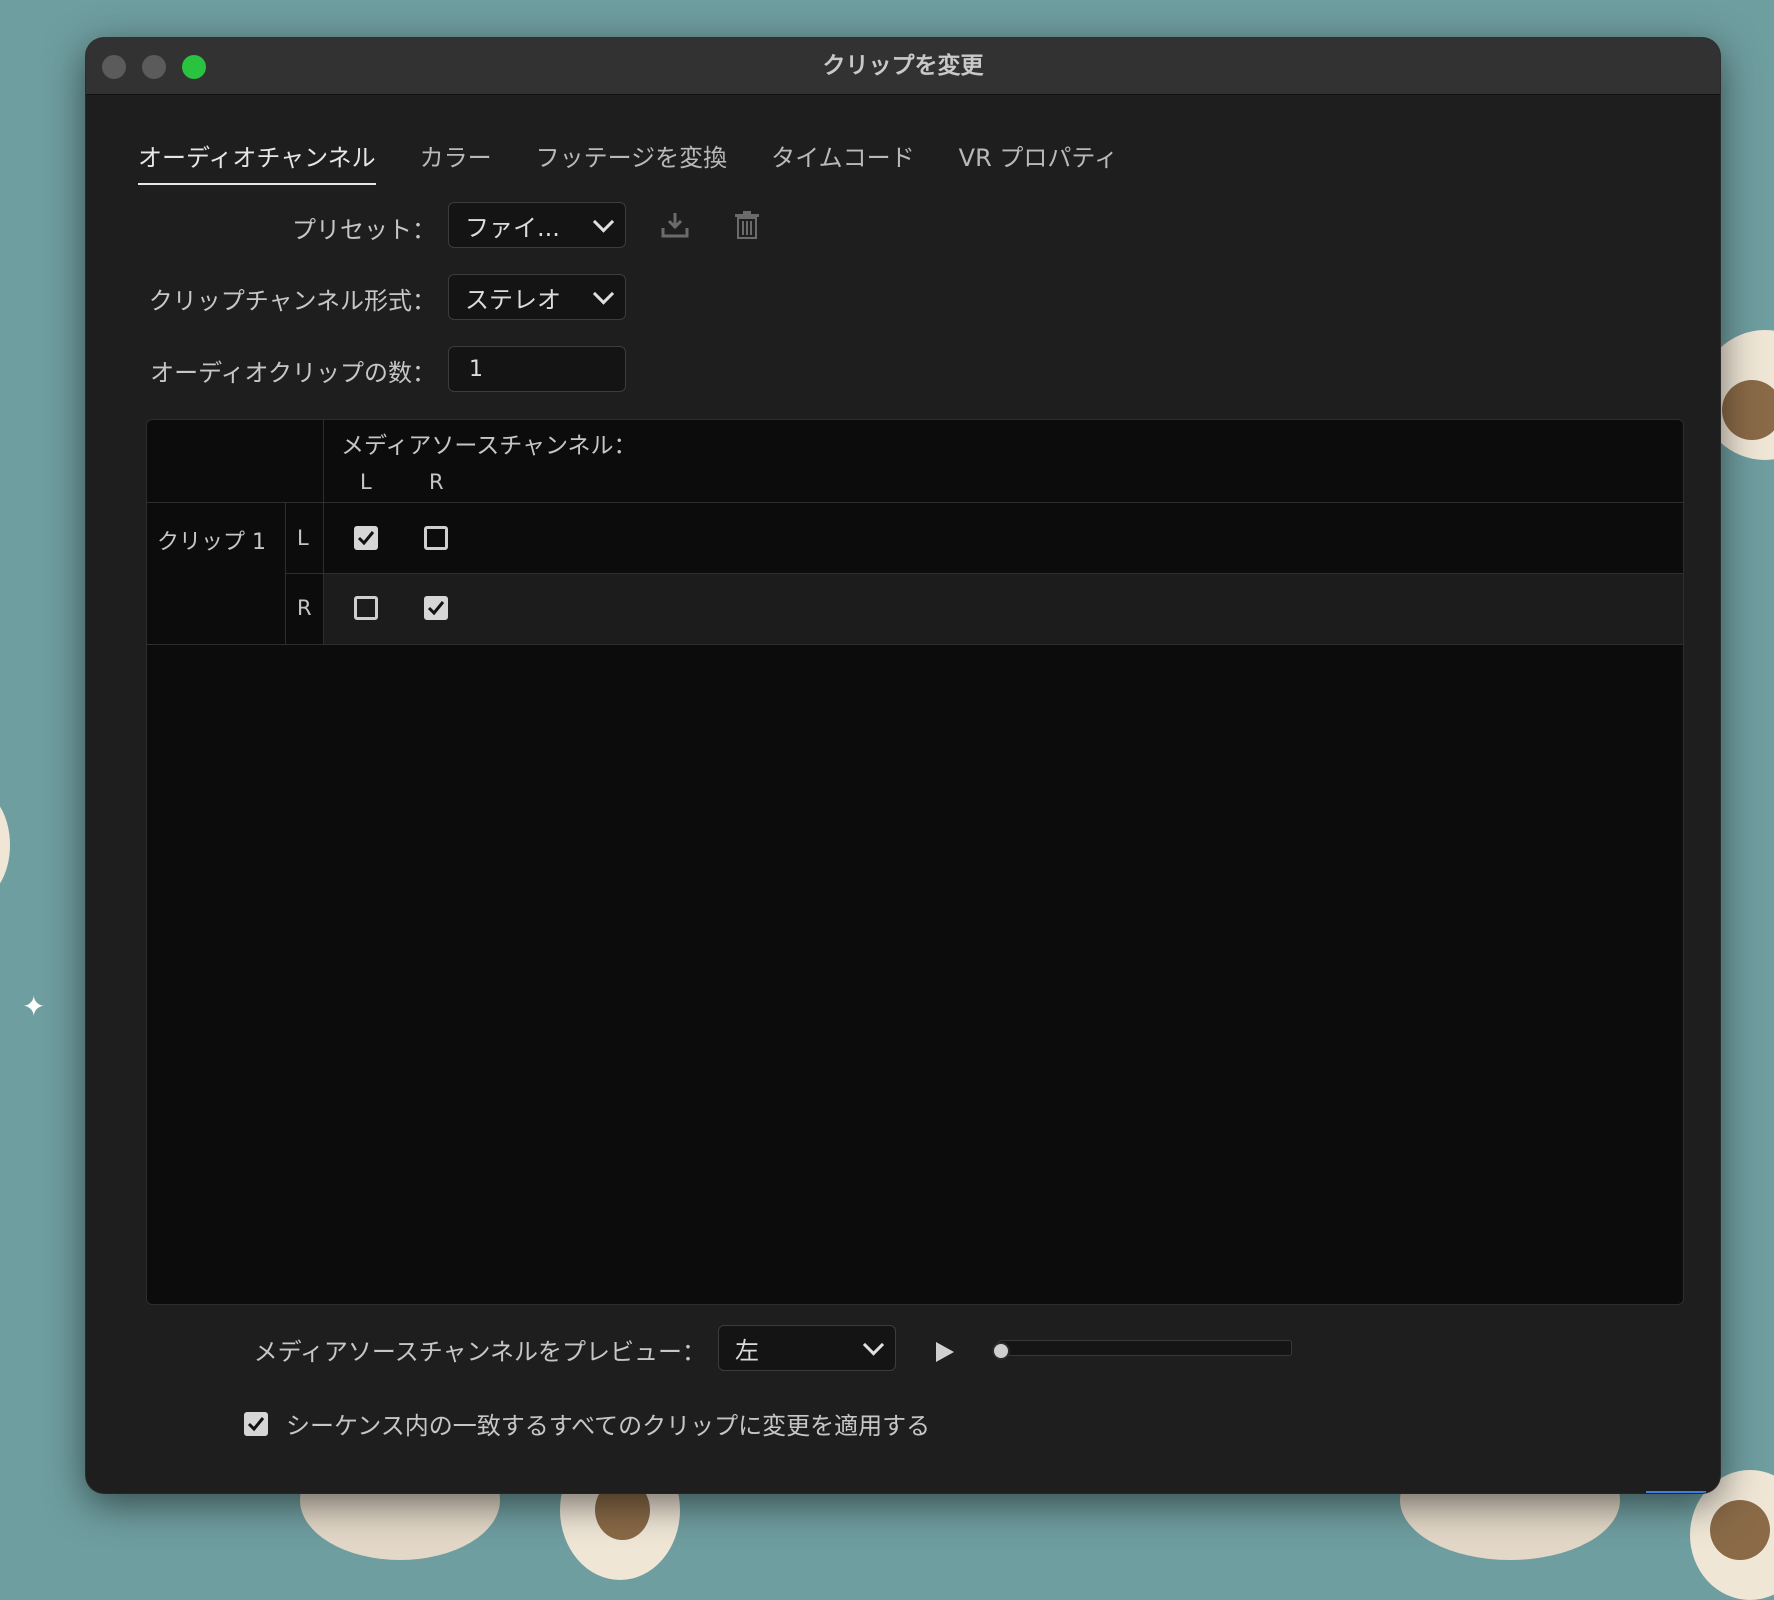 The width and height of the screenshot is (1774, 1600). I want to click on clip-count-value: 1, so click(476, 369).